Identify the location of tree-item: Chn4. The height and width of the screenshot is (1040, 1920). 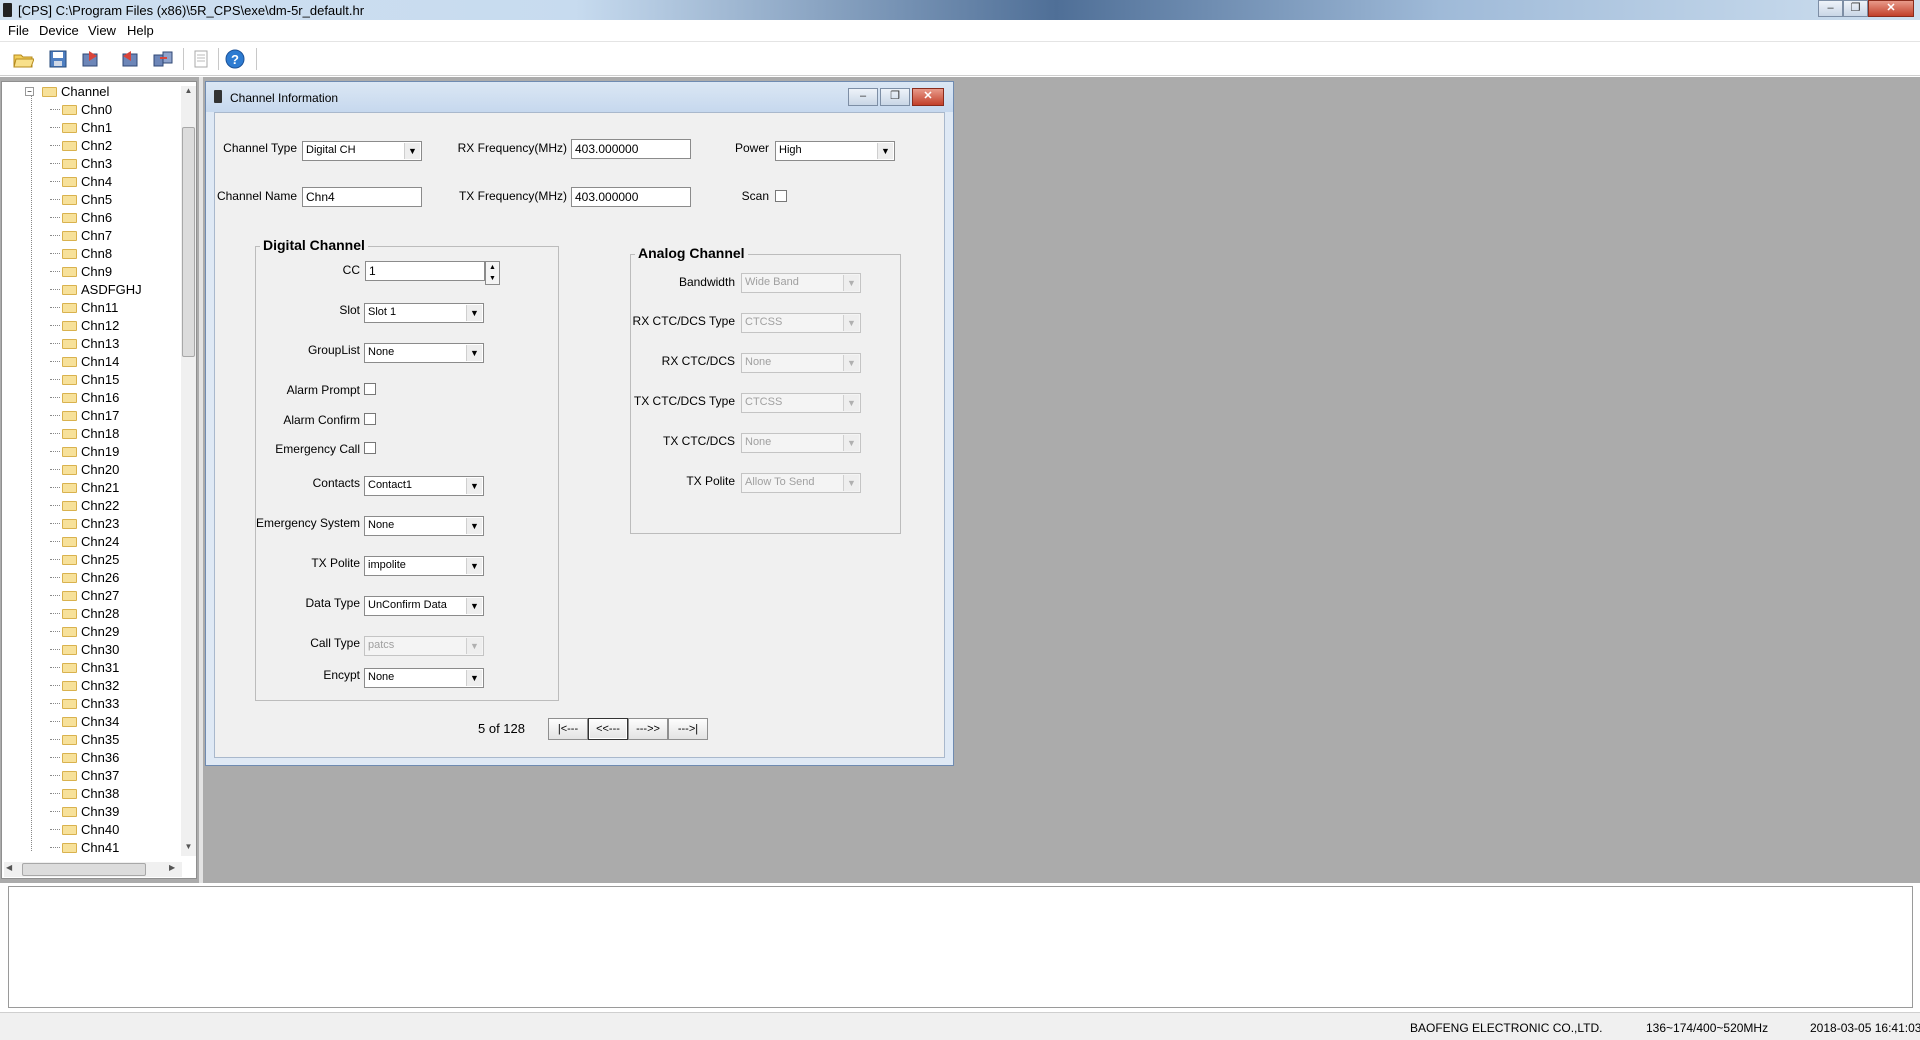
(81, 183).